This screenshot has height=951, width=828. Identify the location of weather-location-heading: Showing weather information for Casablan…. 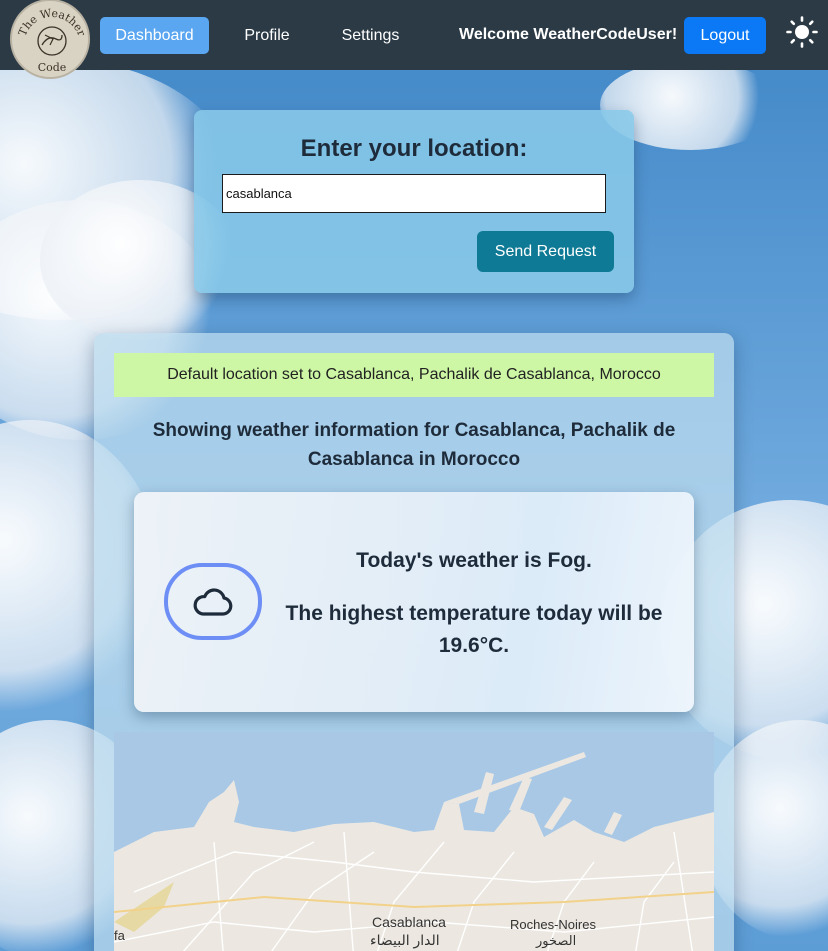
(414, 445).